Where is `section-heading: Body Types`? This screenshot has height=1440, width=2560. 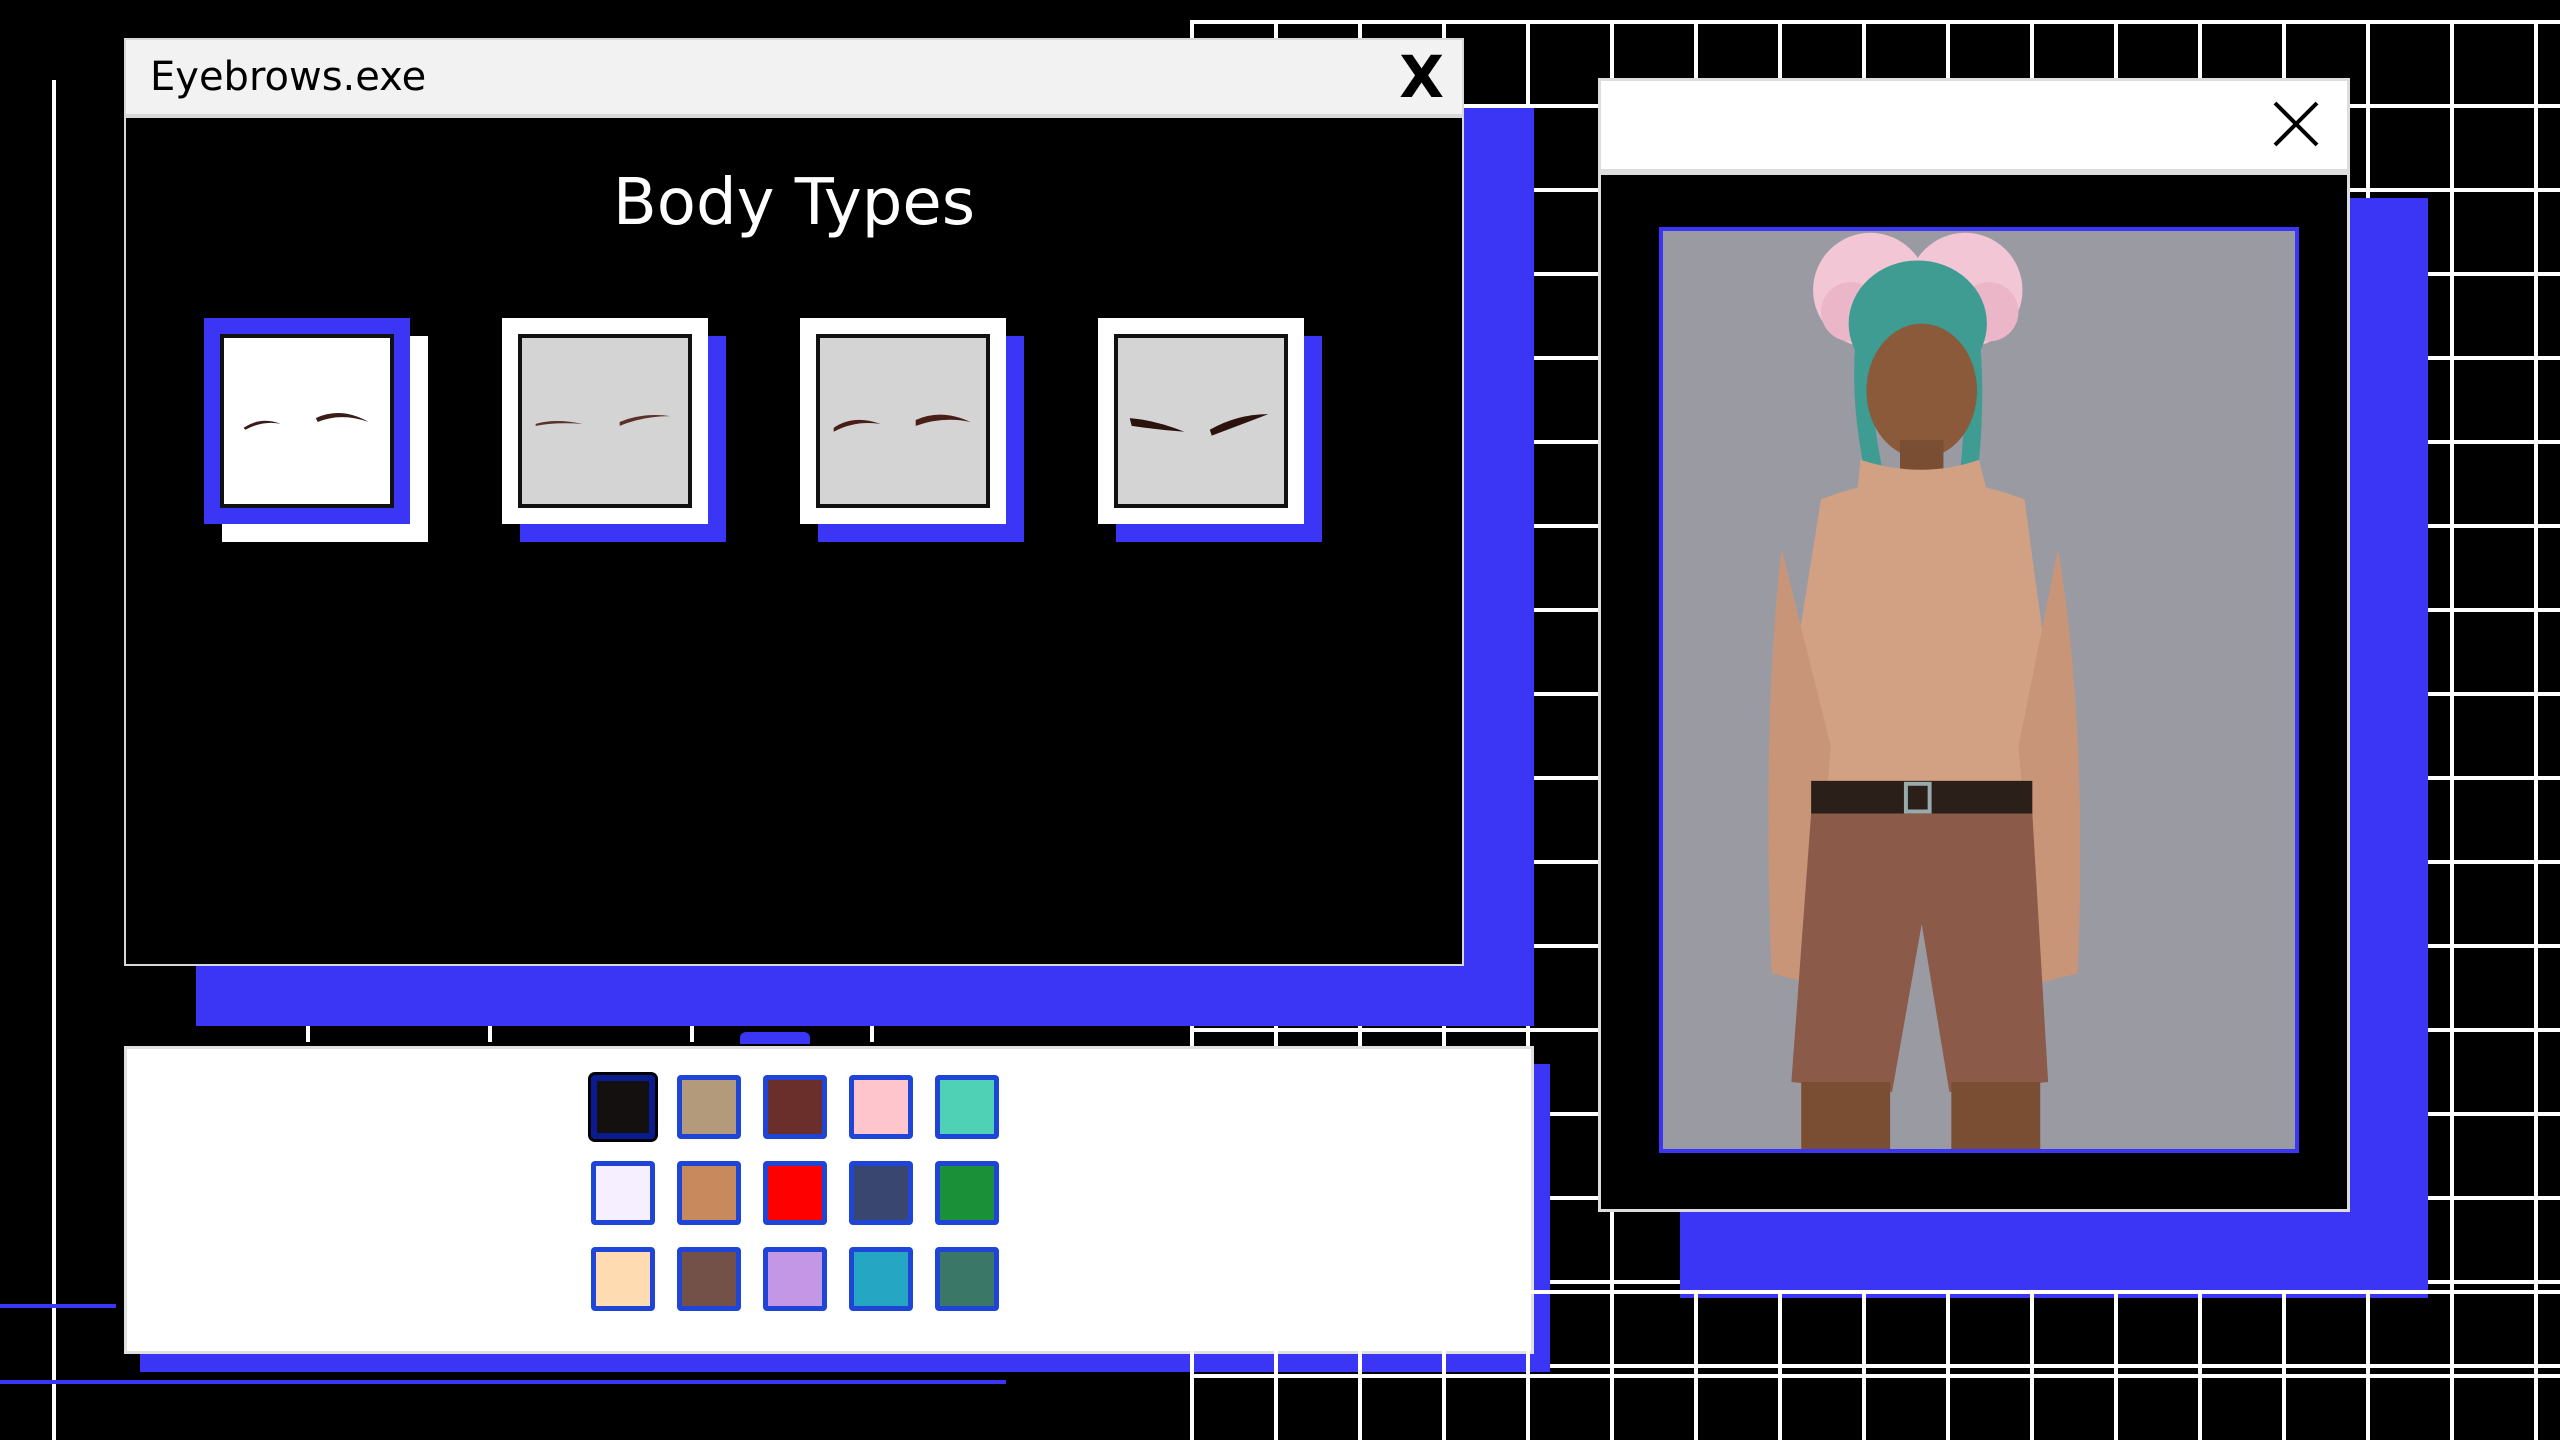 section-heading: Body Types is located at coordinates (794, 203).